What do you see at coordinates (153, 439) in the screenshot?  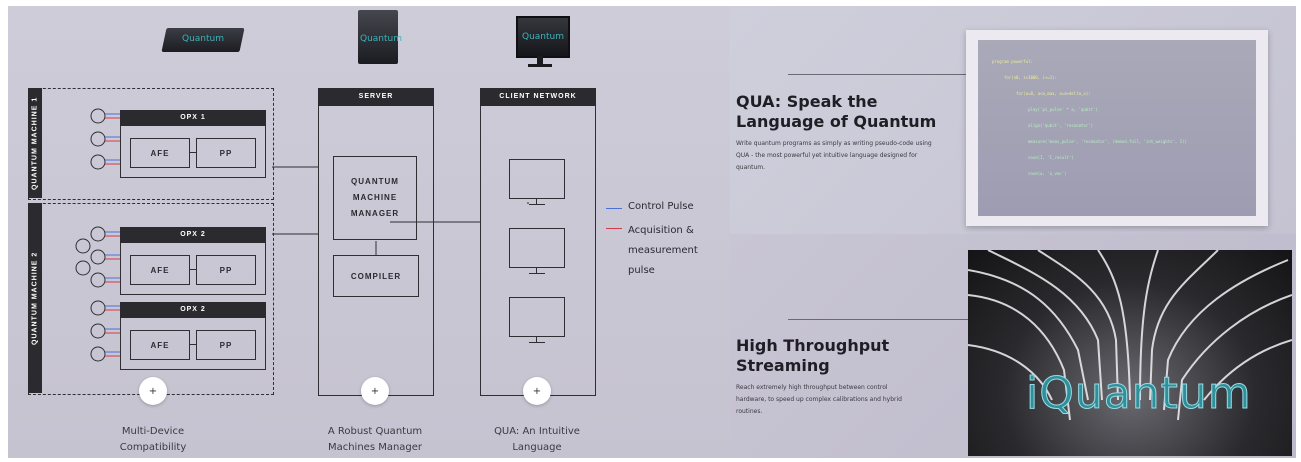 I see `feature-caption: Multi-Device Compatibility` at bounding box center [153, 439].